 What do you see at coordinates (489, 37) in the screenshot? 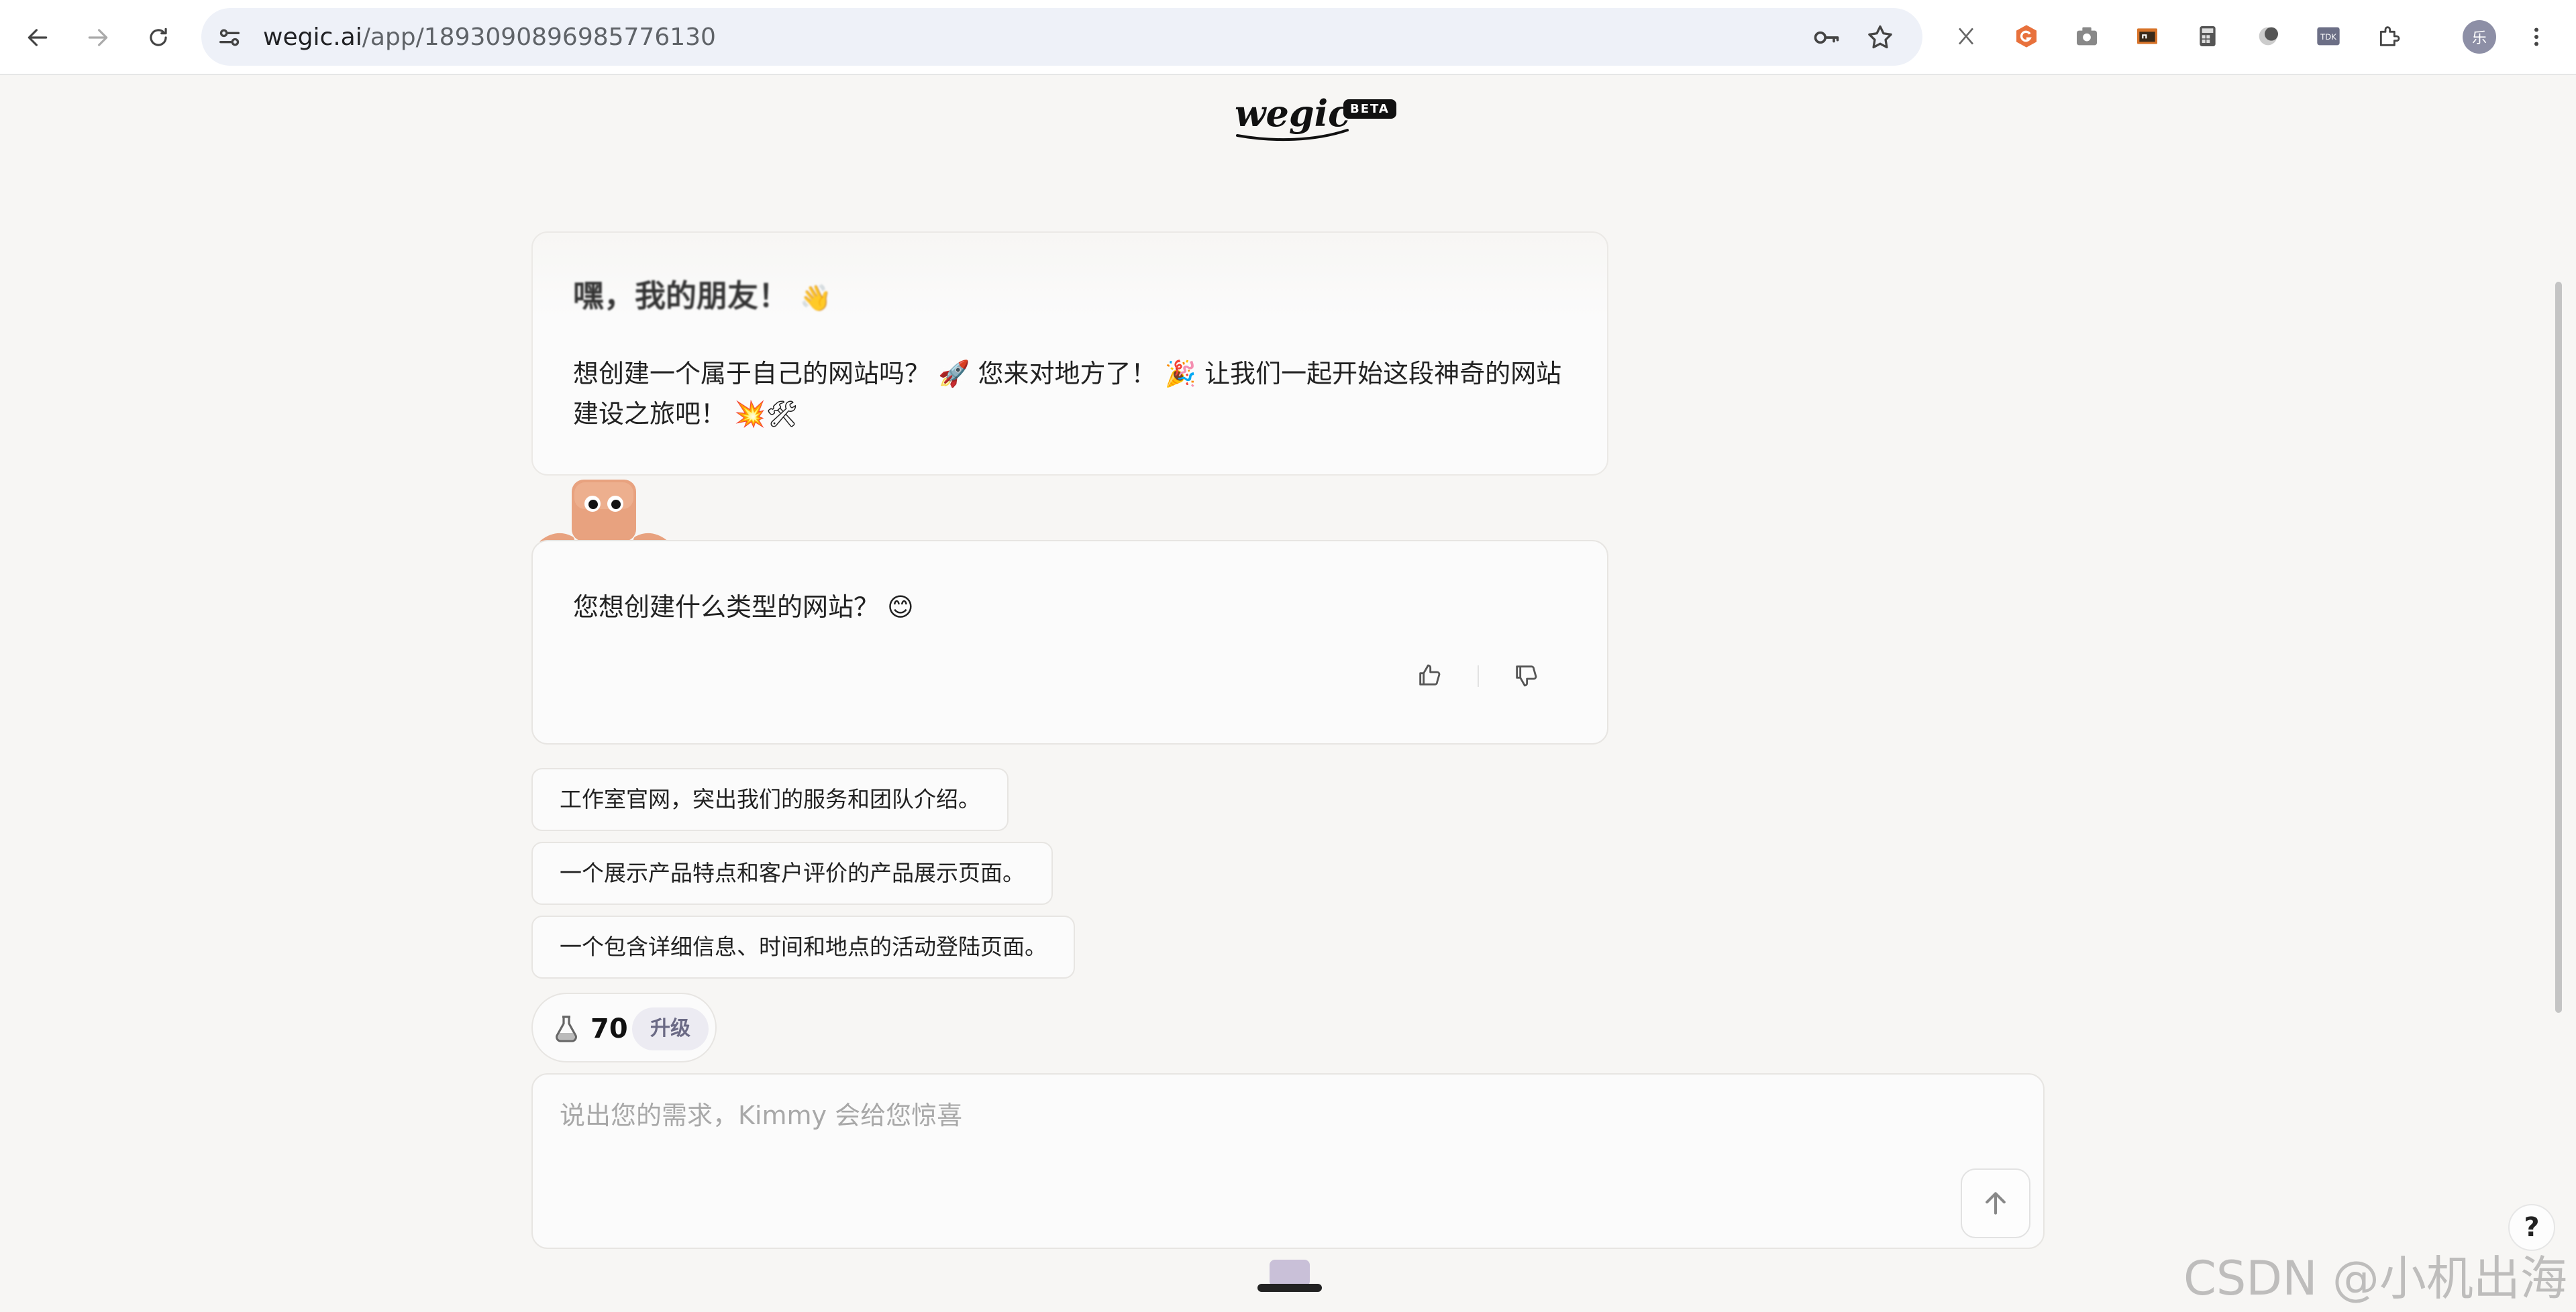
I see `url-text: wegic.ai/app/1893090896985776130` at bounding box center [489, 37].